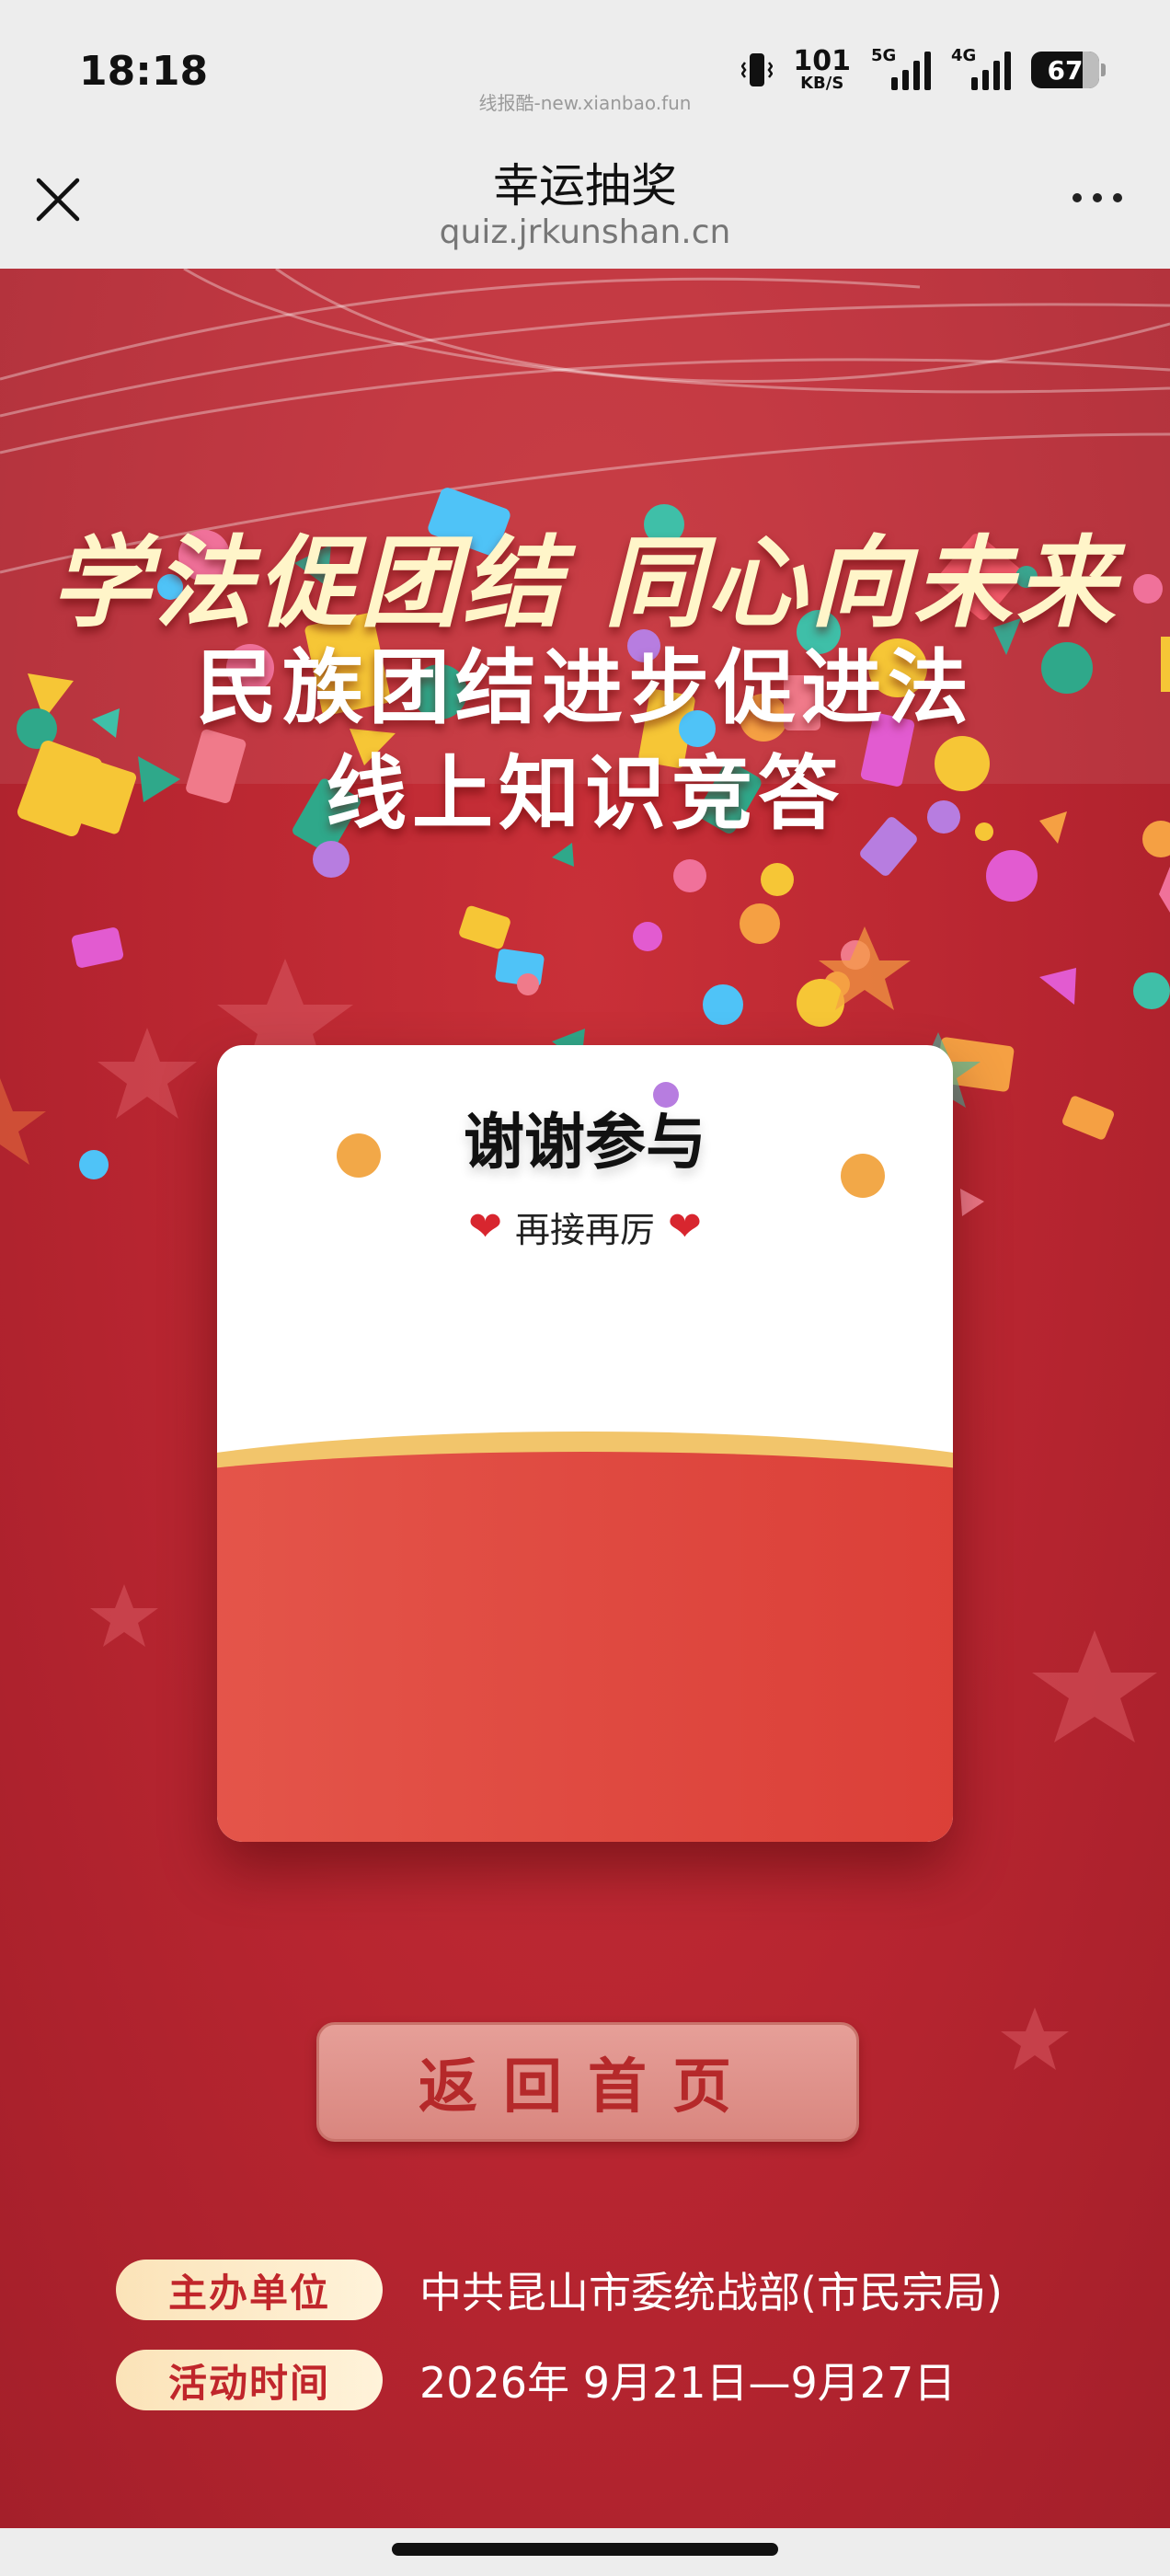 The width and height of the screenshot is (1170, 2576). I want to click on banner-line2: 民族团结进步促进法, so click(584, 687).